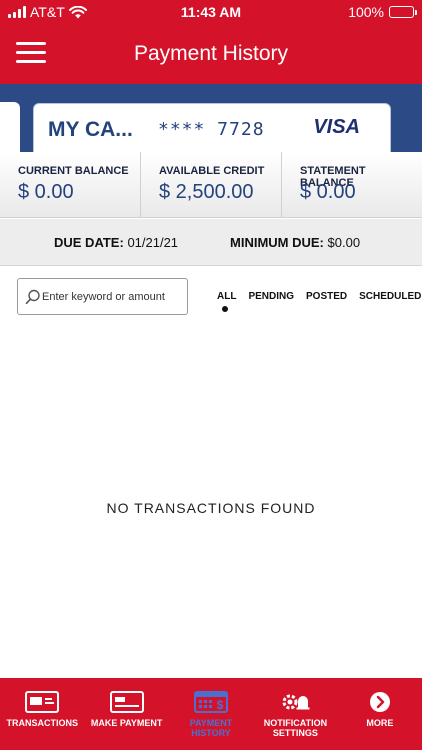 This screenshot has height=750, width=422. What do you see at coordinates (73, 171) in the screenshot?
I see `balance-label: CURRENT BALANCE` at bounding box center [73, 171].